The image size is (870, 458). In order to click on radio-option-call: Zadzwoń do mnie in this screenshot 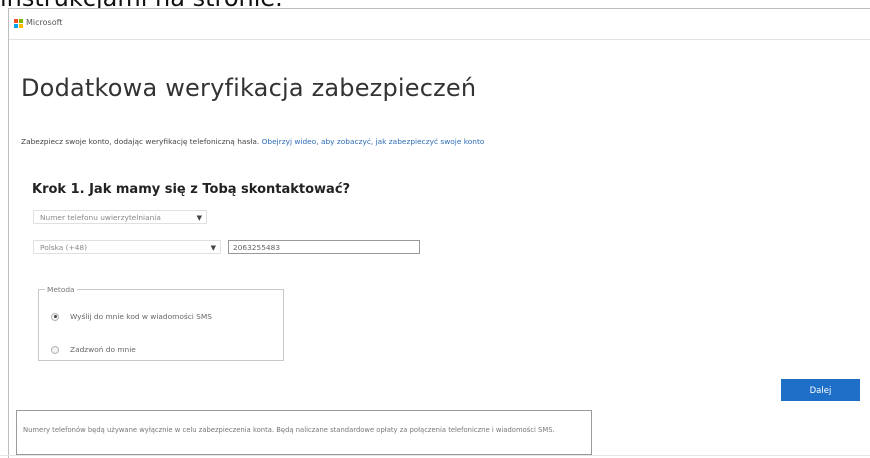, I will do `click(93, 349)`.